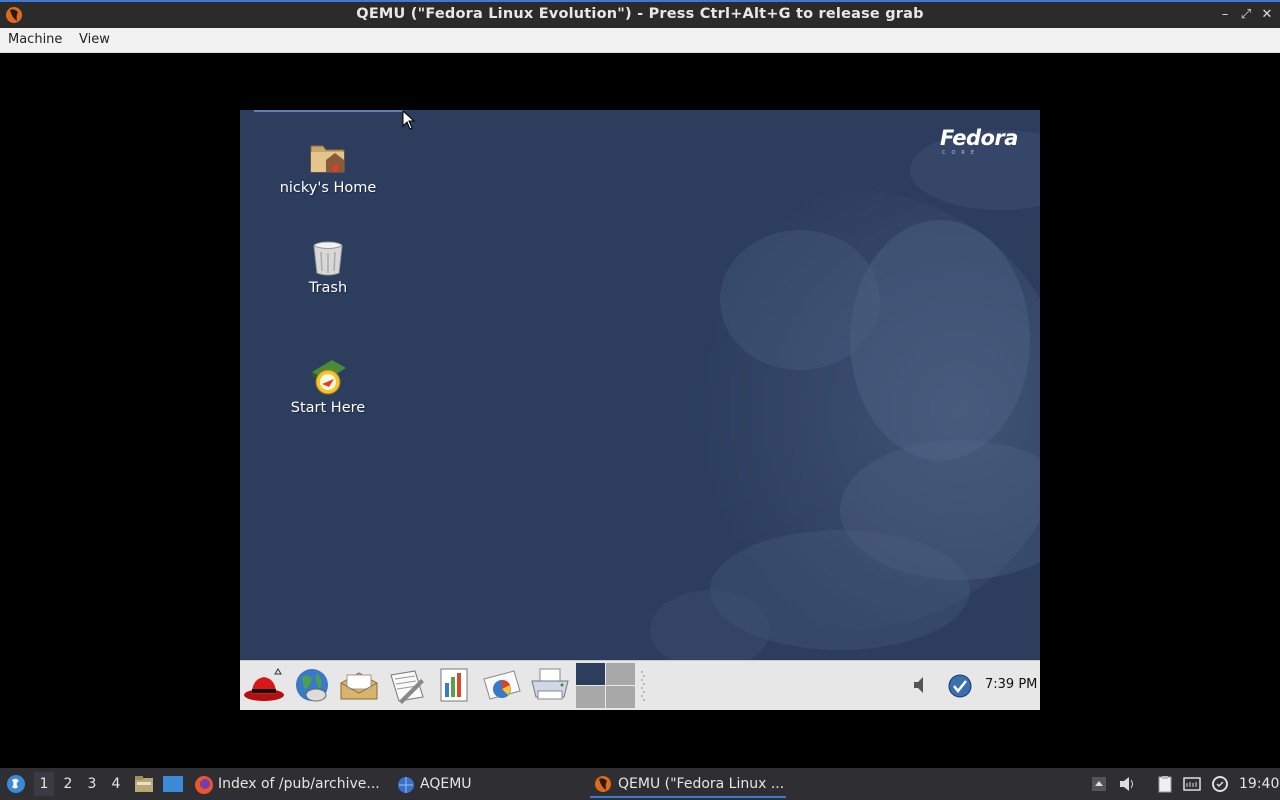 The image size is (1280, 800). I want to click on guest-panel: 7:39 PM, so click(640, 685).